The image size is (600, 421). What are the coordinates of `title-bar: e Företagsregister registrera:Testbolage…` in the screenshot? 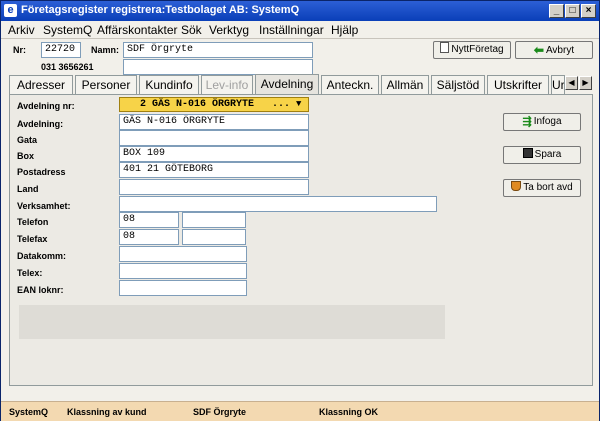 It's located at (300, 11).